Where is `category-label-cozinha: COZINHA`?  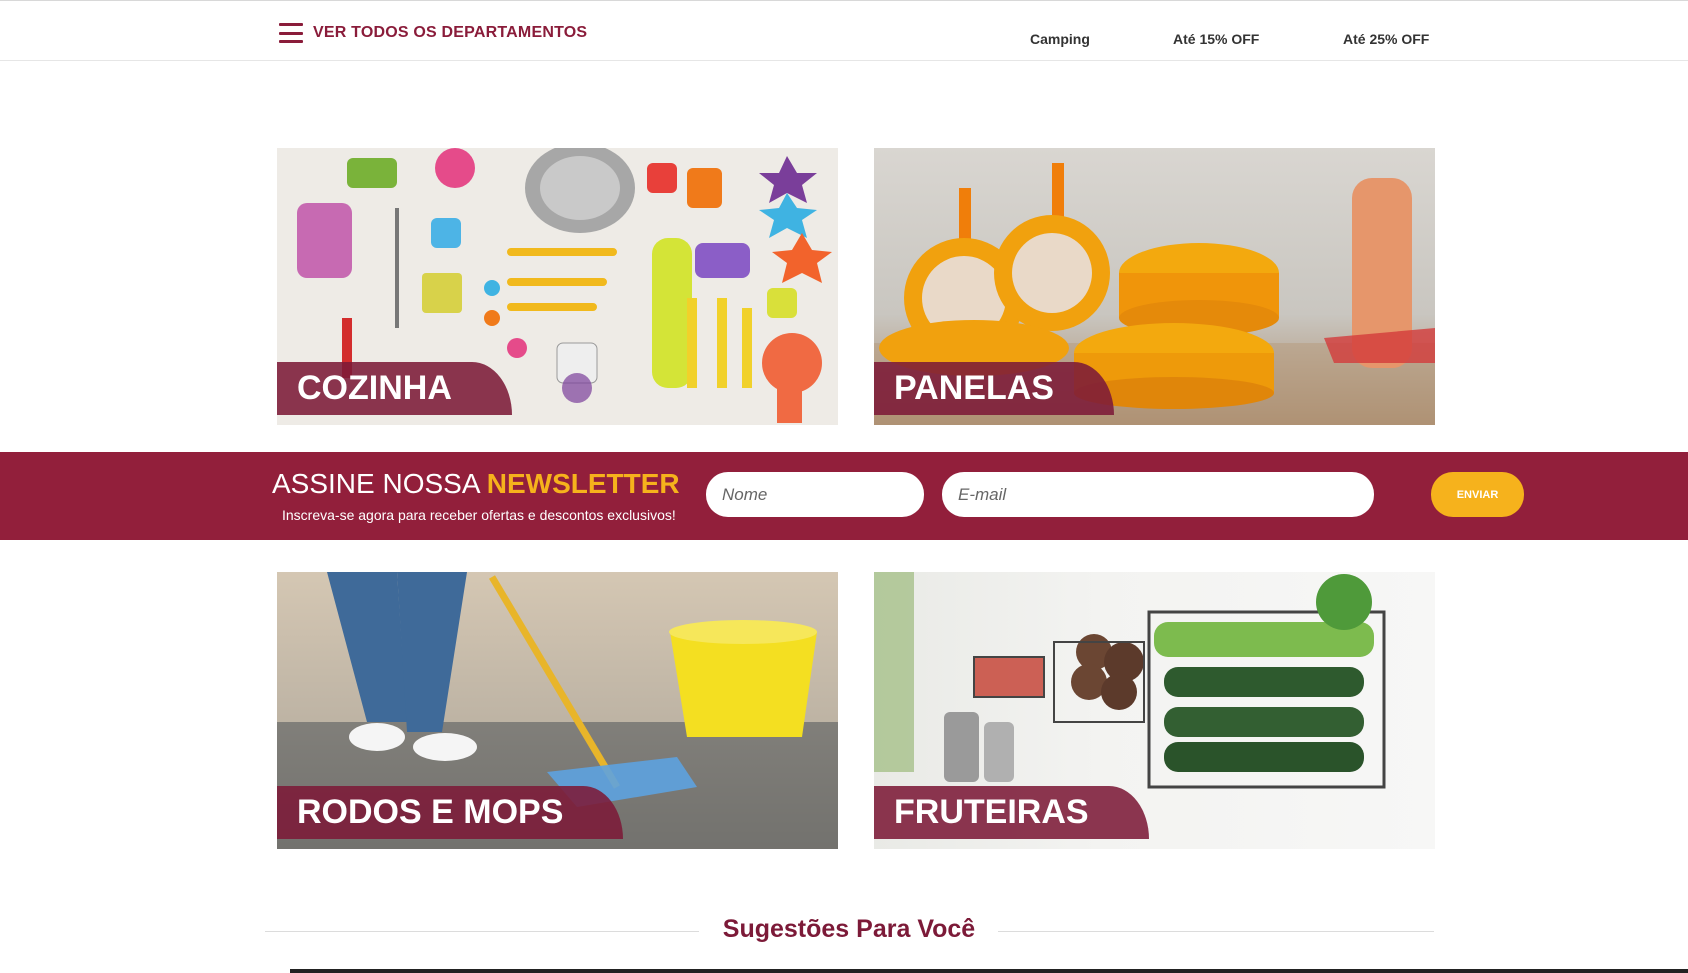 category-label-cozinha: COZINHA is located at coordinates (394, 388).